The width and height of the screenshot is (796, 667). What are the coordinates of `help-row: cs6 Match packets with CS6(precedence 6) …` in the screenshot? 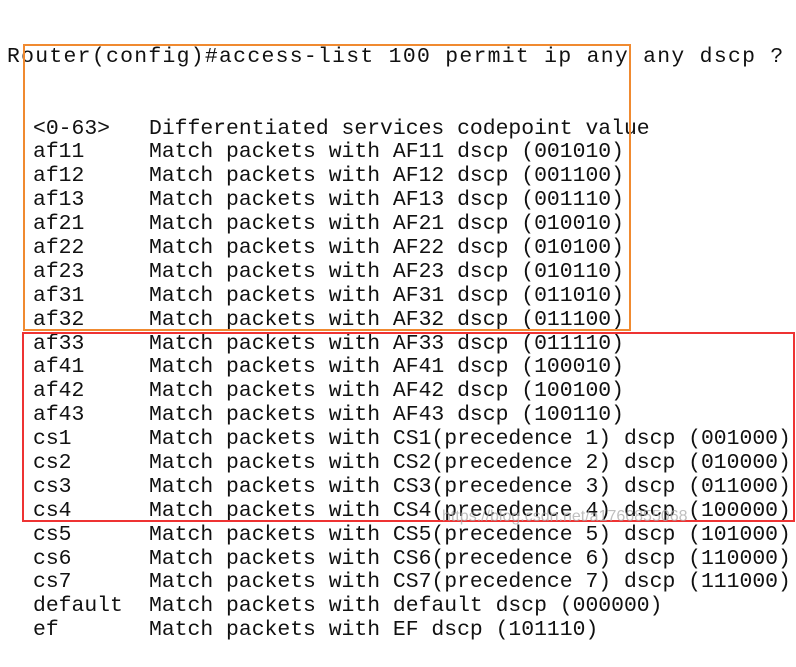 It's located at (400, 559).